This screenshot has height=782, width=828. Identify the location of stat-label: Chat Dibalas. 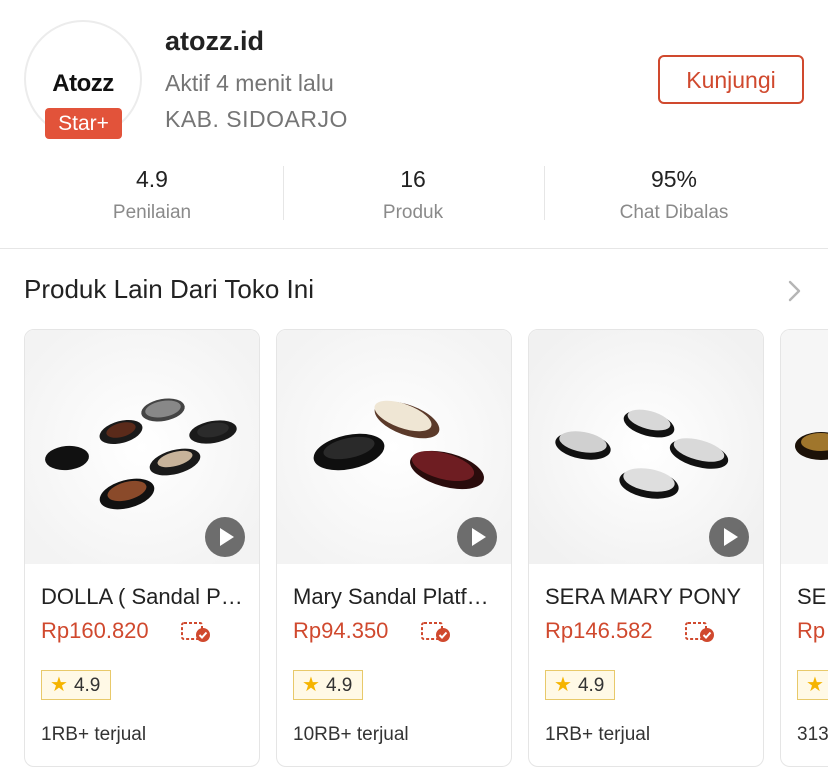
(674, 212).